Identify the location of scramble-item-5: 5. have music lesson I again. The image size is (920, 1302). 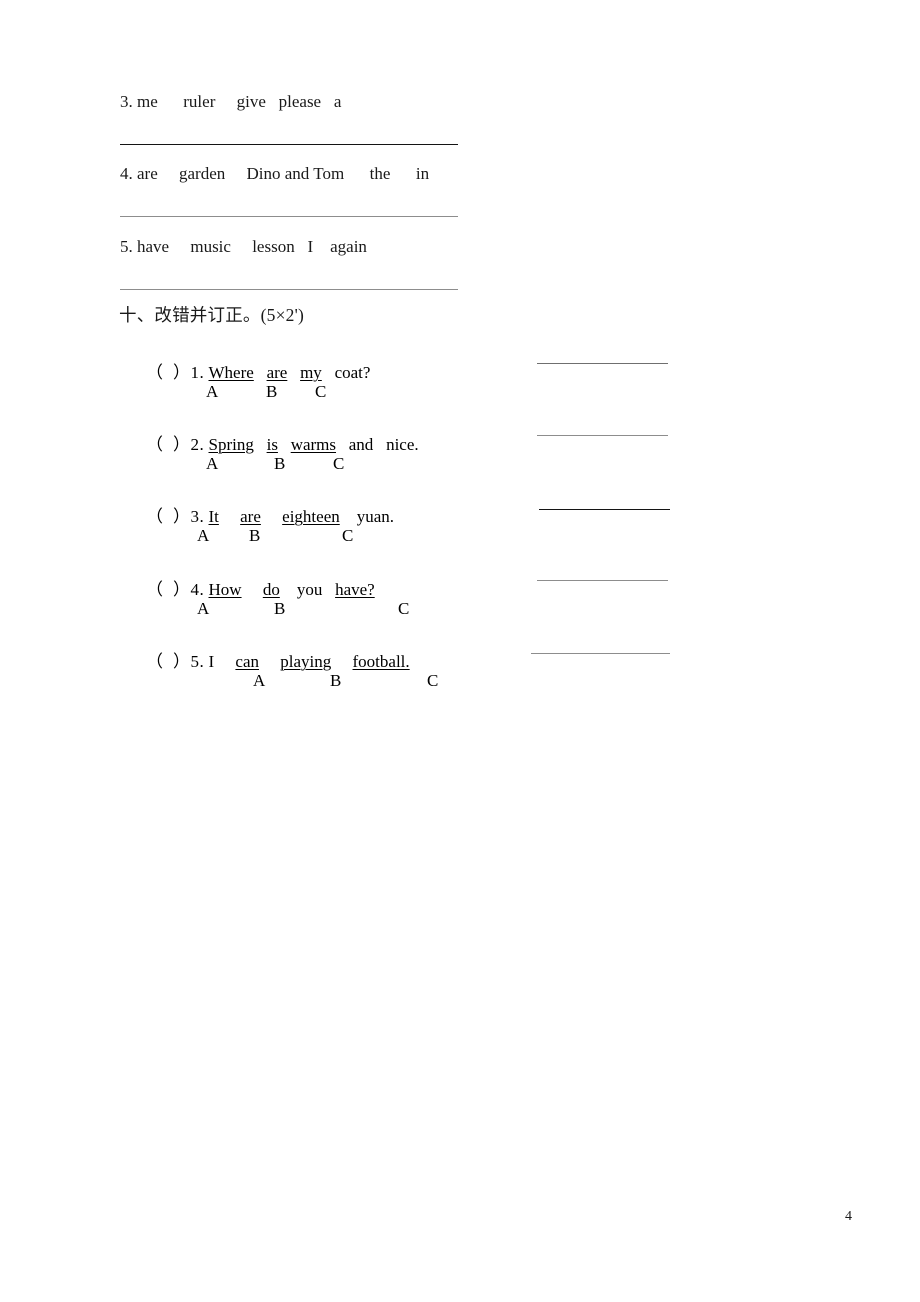
(243, 246).